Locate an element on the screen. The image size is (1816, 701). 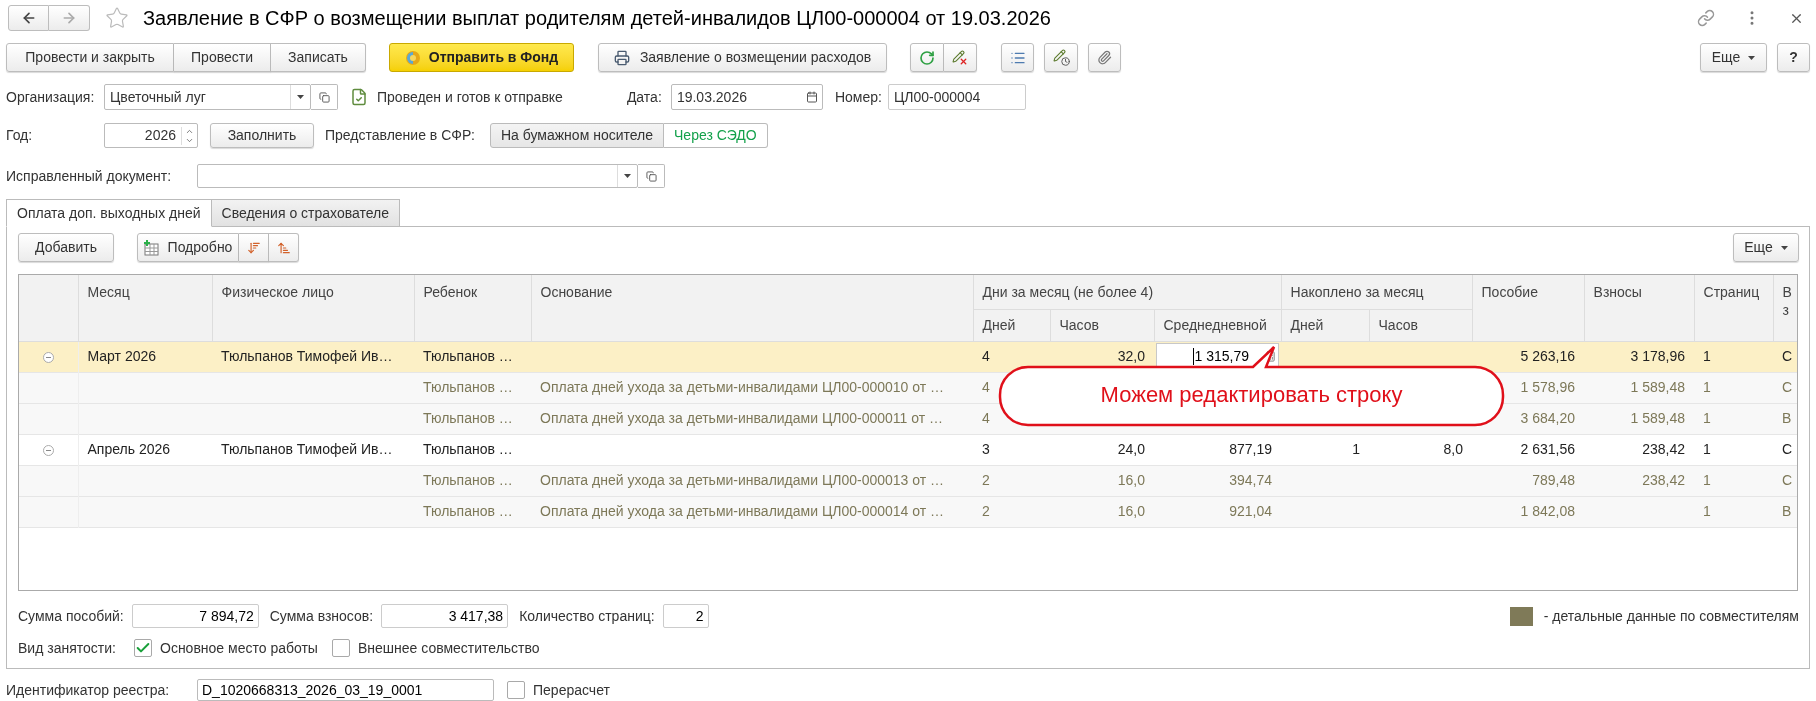
checkbox-label: Внешнее совместительство is located at coordinates (448, 648).